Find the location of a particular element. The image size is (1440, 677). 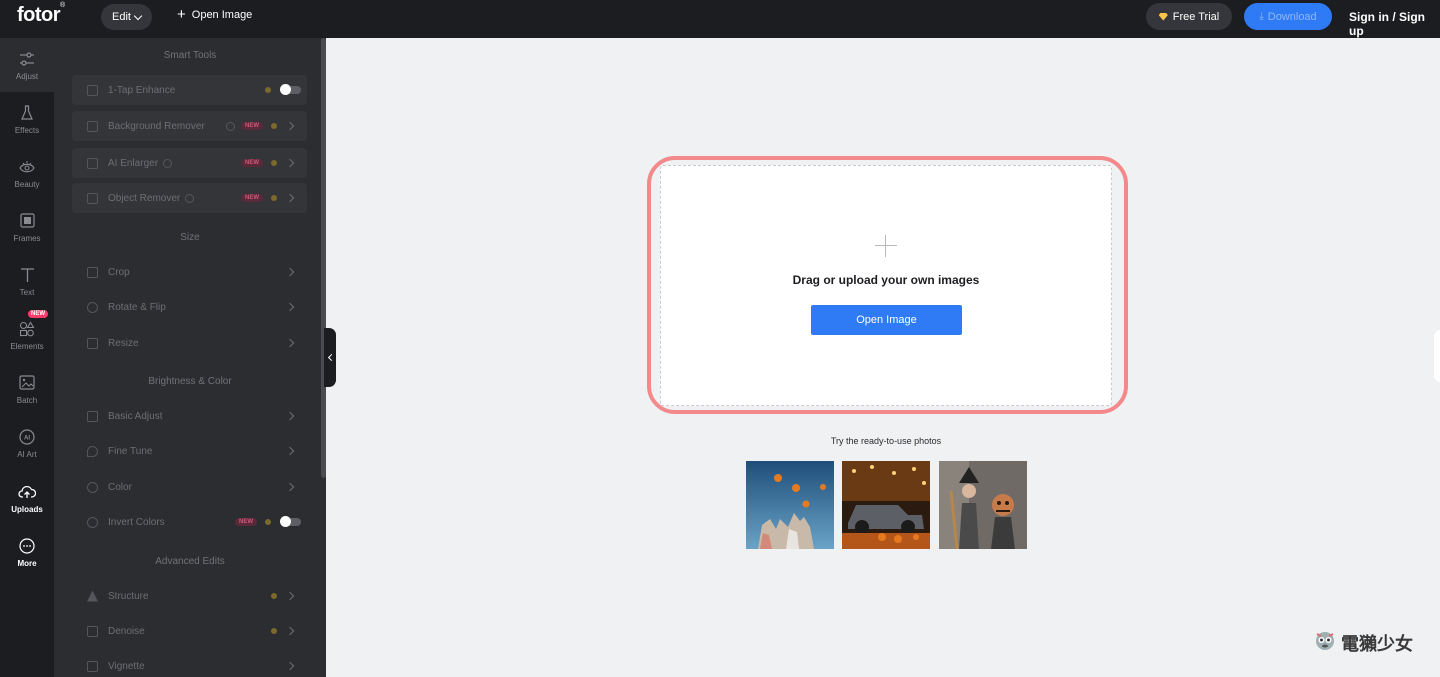

fotor-logo: fotor® is located at coordinates (41, 14).